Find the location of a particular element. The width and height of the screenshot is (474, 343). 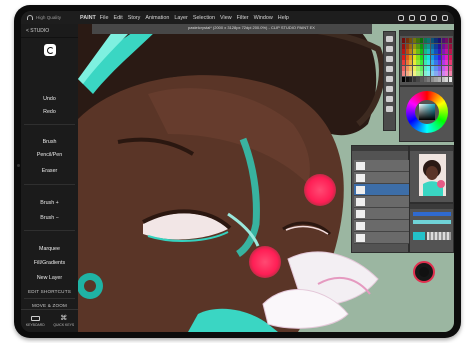

menu-selection: Selection is located at coordinates (204, 18).